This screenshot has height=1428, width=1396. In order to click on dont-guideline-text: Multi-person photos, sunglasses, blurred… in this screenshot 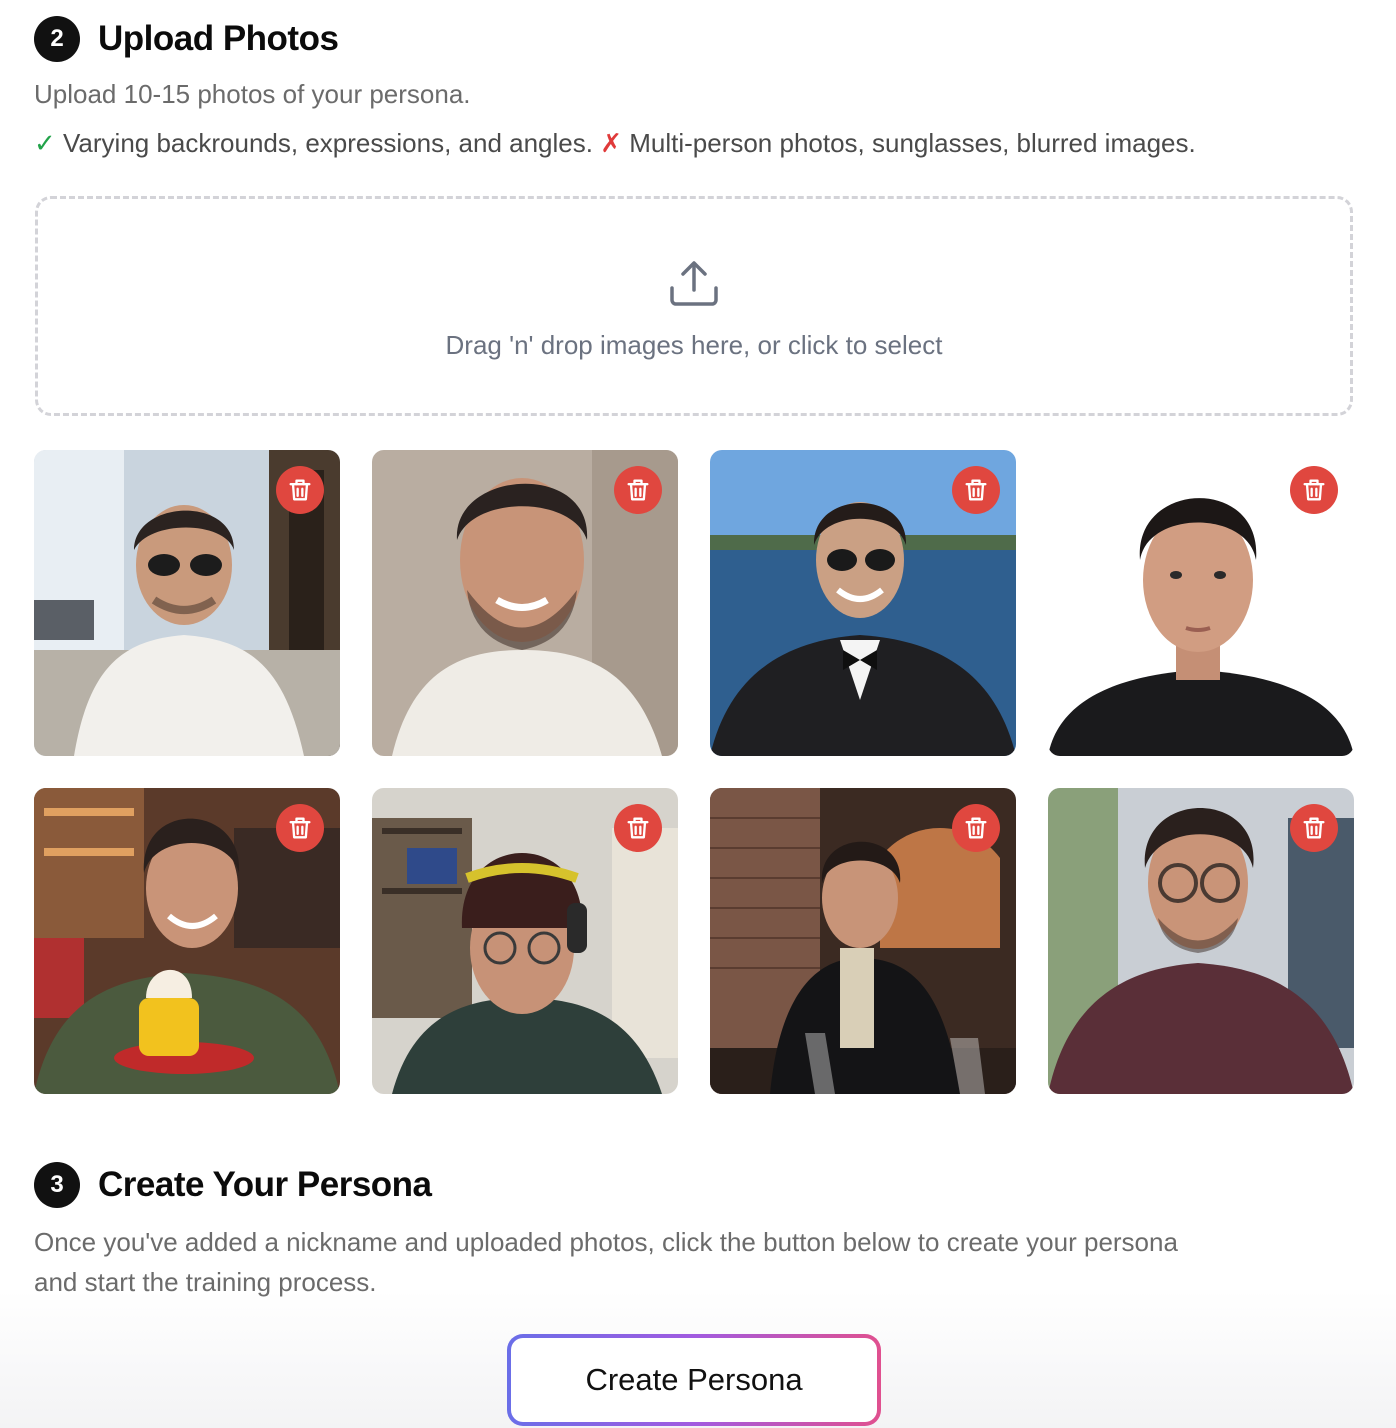, I will do `click(908, 143)`.